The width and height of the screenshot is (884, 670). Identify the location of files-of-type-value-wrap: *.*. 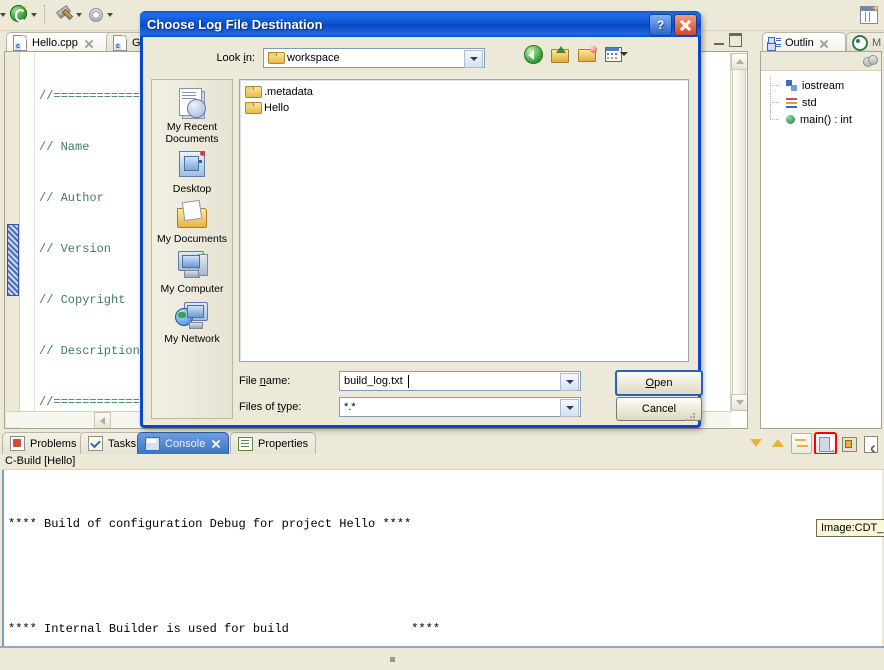
(348, 407).